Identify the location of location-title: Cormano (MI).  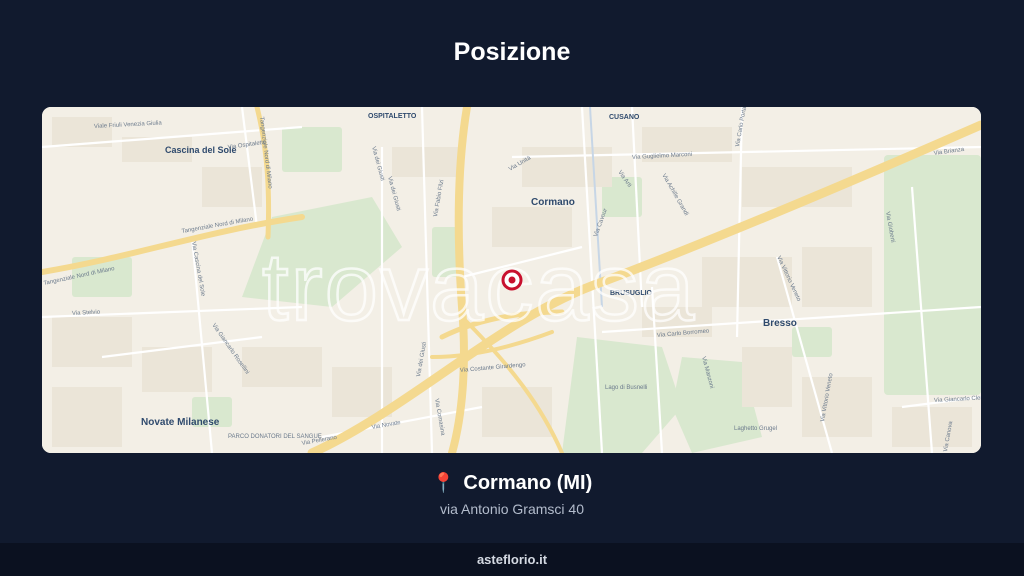
(528, 483).